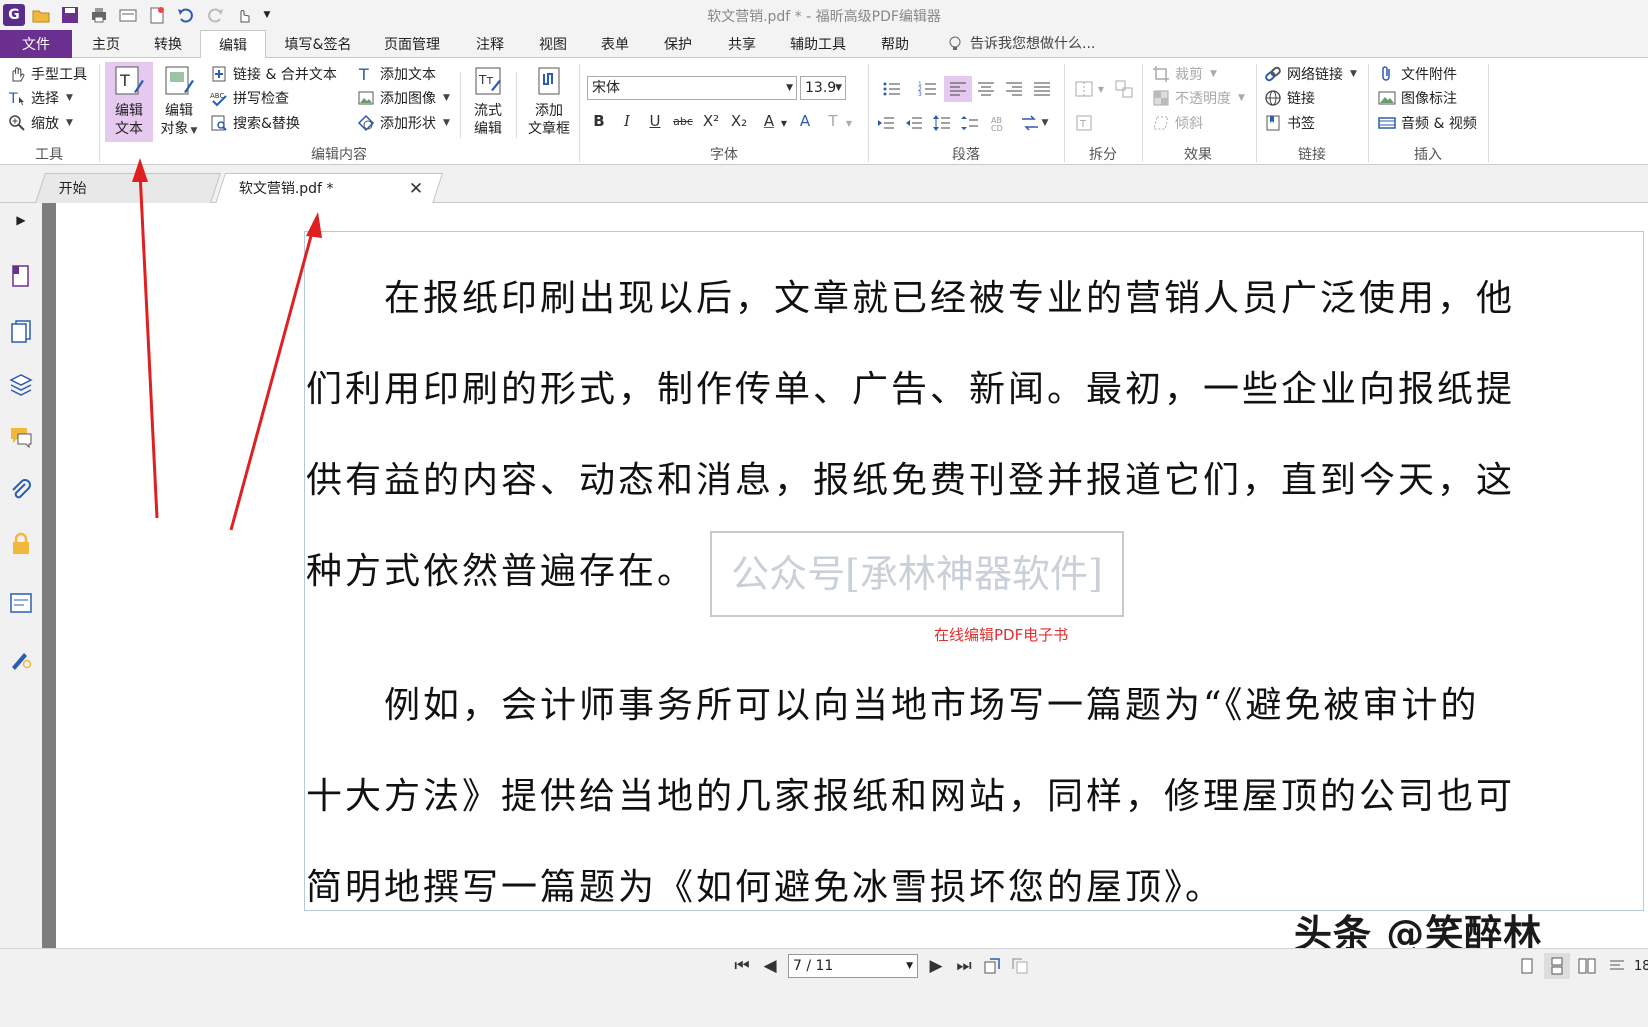 Image resolution: width=1648 pixels, height=1027 pixels. Describe the element at coordinates (627, 121) in the screenshot. I see `italic-button: I` at that location.